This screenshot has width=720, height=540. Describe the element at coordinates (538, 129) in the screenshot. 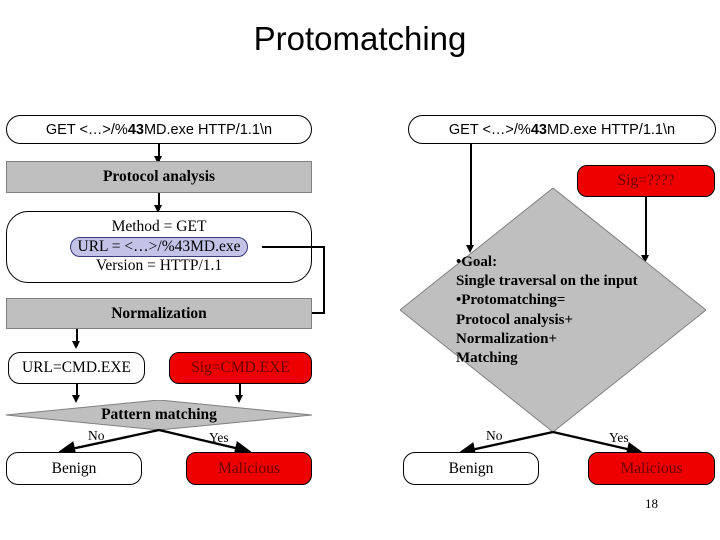

I see `right-packet-bold: 43` at that location.